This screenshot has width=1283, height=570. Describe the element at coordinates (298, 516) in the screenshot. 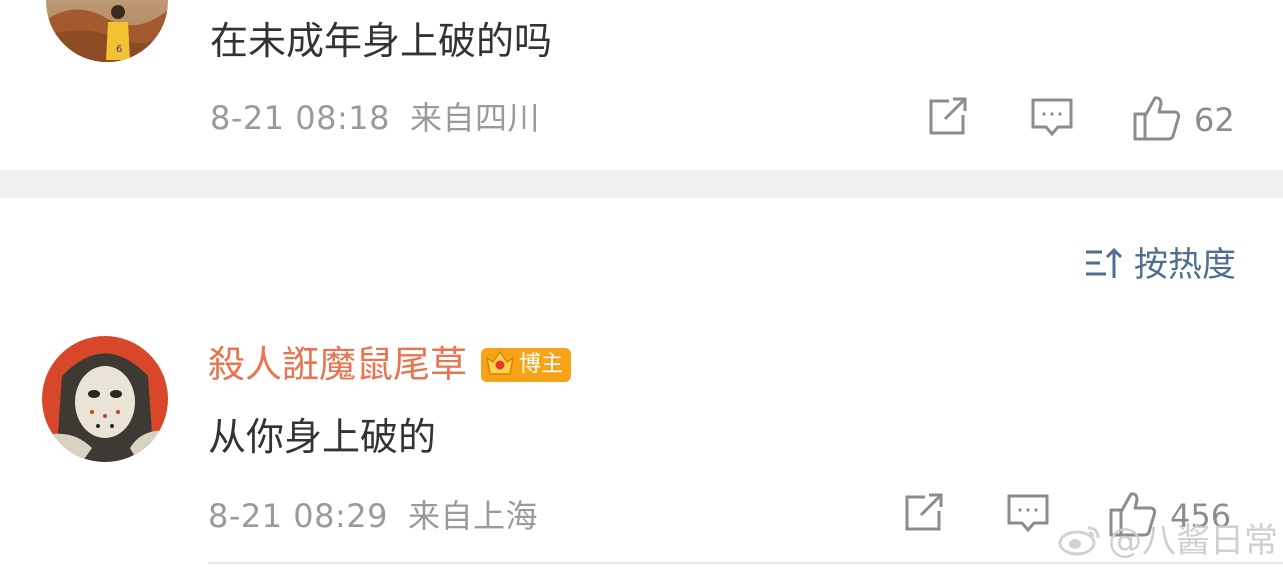

I see `comment-time: 8-21 08:29` at that location.